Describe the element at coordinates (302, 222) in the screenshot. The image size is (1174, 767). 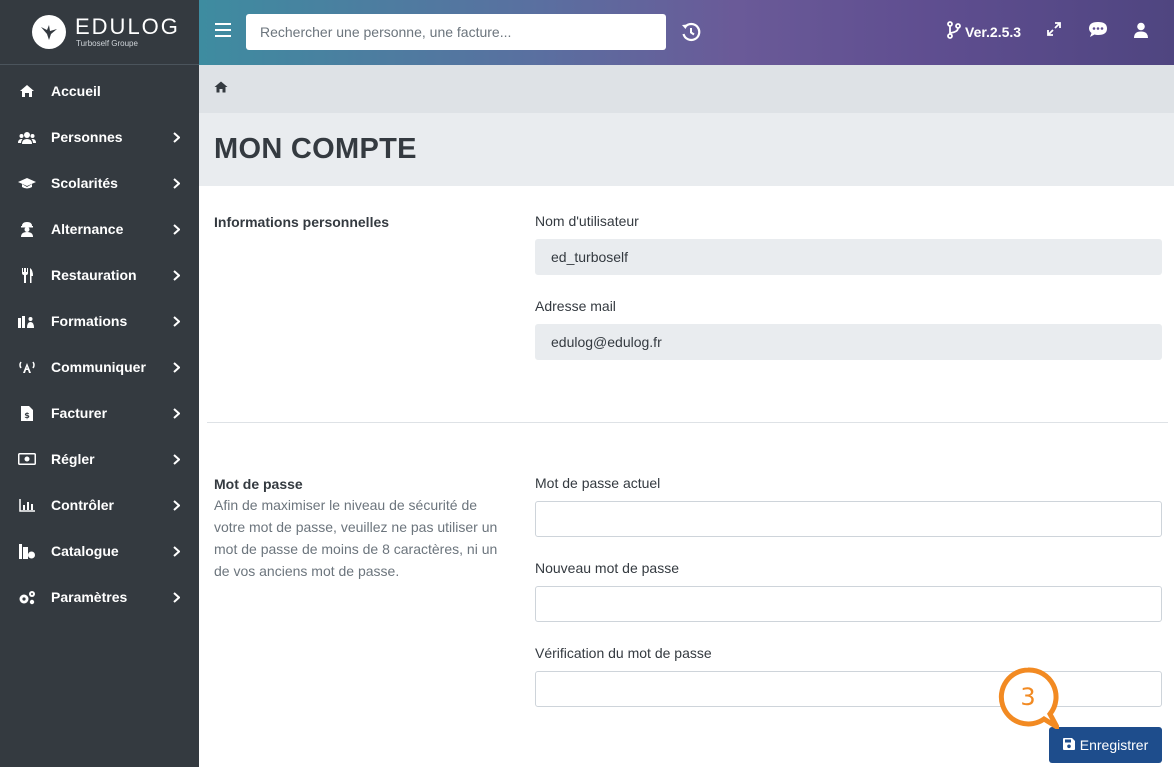
I see `personal-info-title: Informations personnelles` at that location.